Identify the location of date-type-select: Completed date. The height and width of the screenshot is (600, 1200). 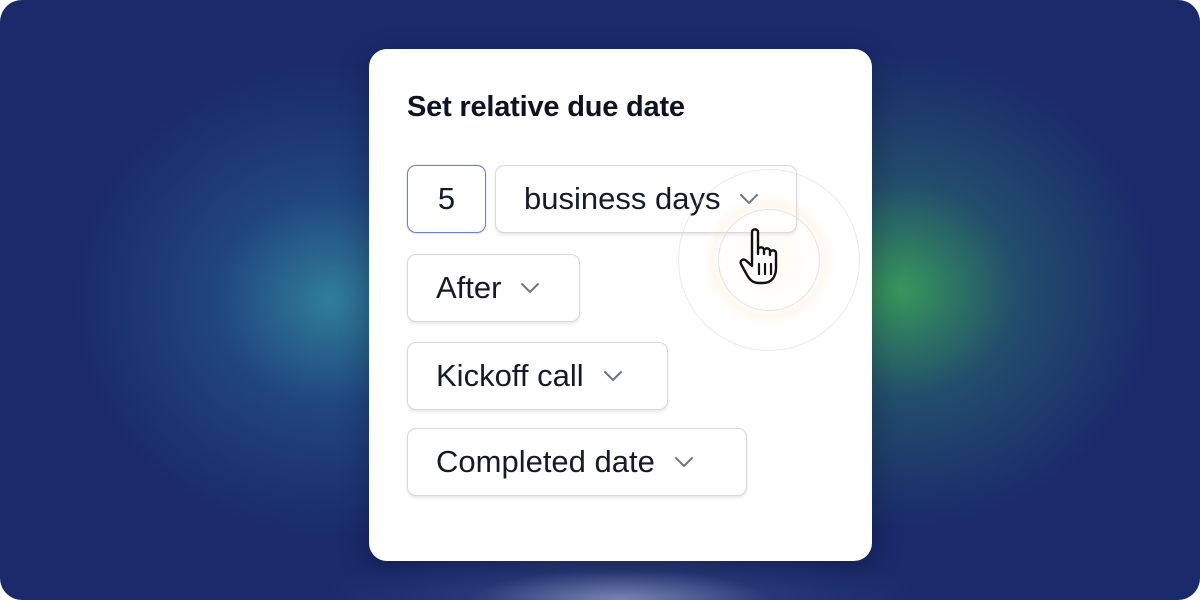
(577, 462).